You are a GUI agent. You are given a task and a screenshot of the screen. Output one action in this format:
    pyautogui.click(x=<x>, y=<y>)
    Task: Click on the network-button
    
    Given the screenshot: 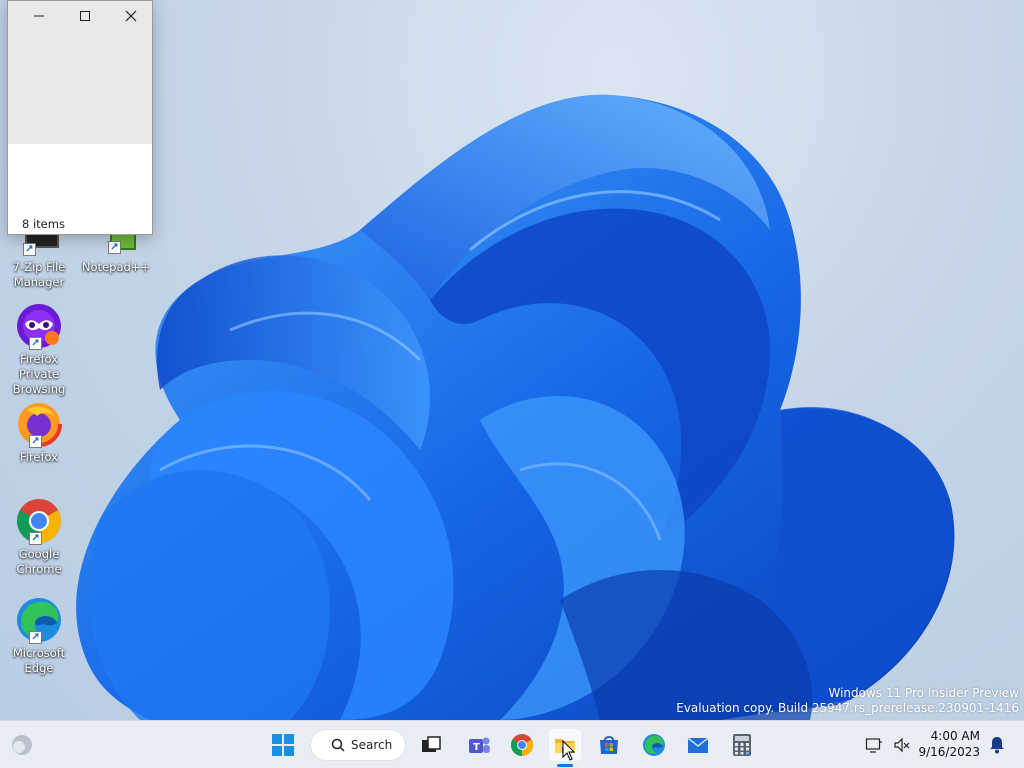 What is the action you would take?
    pyautogui.click(x=874, y=745)
    